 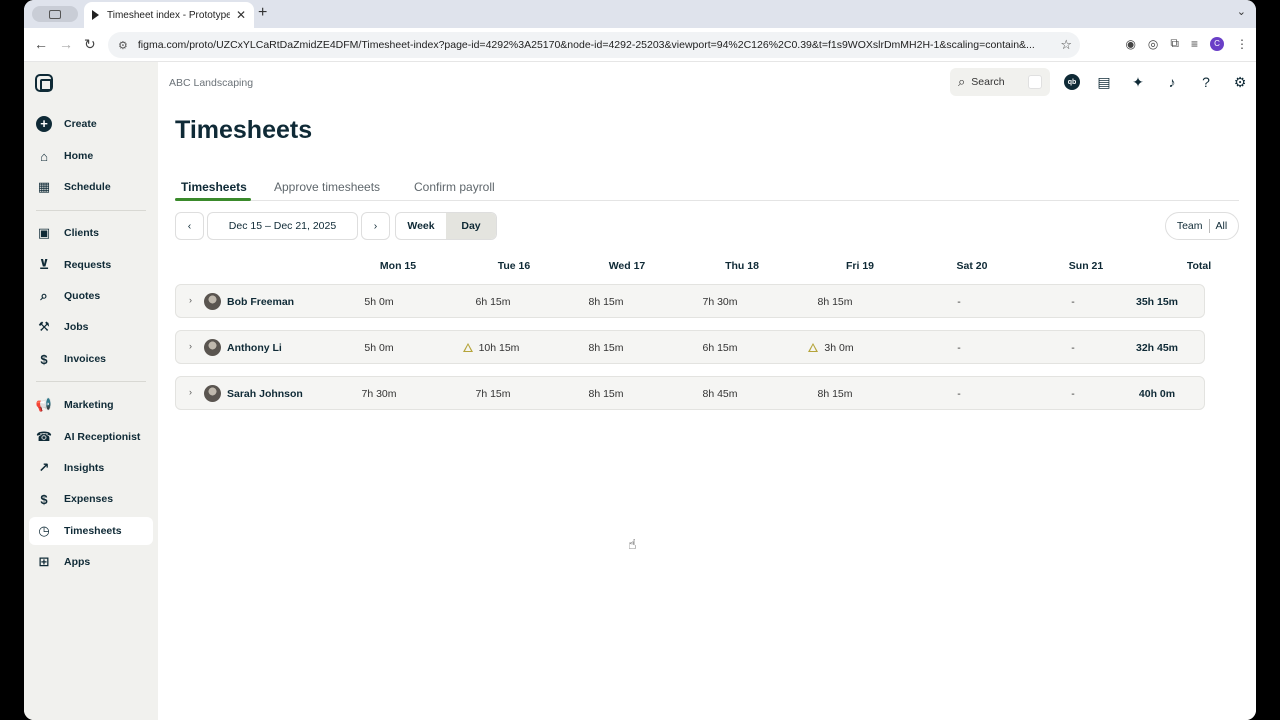 What do you see at coordinates (632, 544) in the screenshot?
I see `hand-cursor-icon: ☝` at bounding box center [632, 544].